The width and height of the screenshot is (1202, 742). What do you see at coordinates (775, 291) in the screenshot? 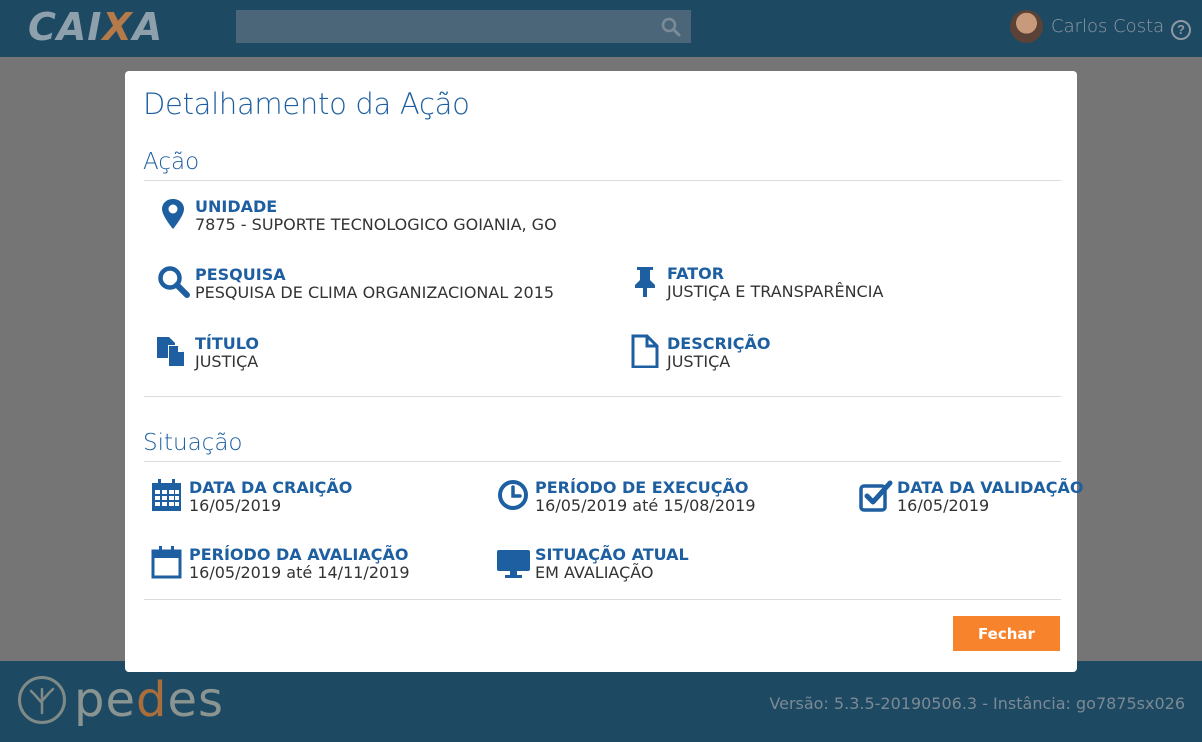
I see `fator-value: JUSTIÇA E TRANSPARÊNCIA` at bounding box center [775, 291].